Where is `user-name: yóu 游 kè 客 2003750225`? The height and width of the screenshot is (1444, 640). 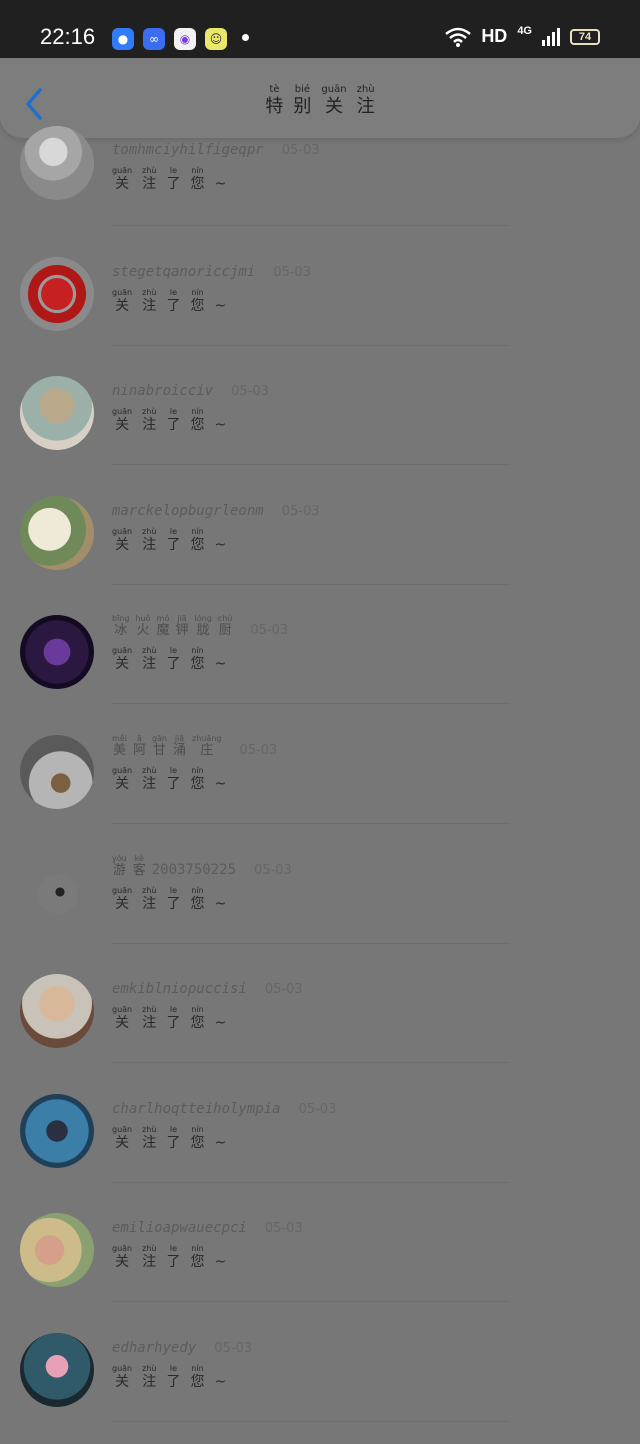 user-name: yóu 游 kè 客 2003750225 is located at coordinates (174, 866).